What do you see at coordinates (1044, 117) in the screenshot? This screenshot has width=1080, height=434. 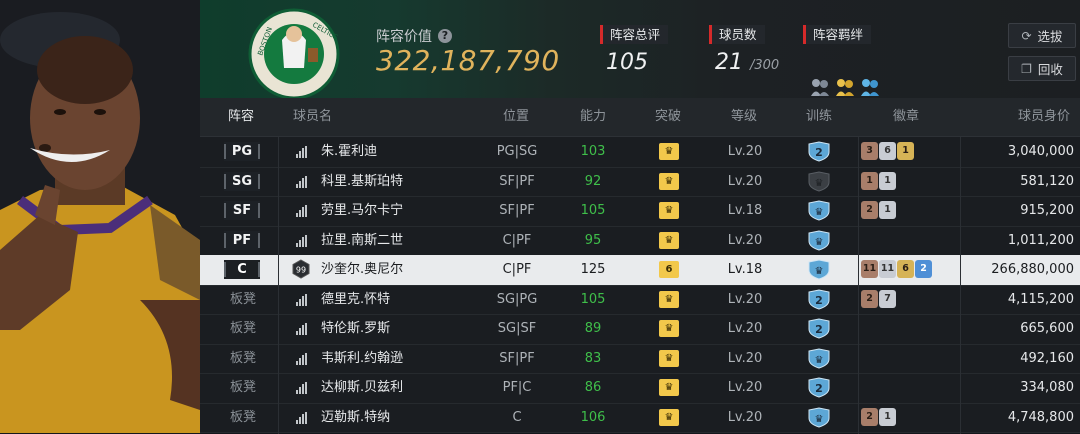 I see `col-price: 球员身价` at bounding box center [1044, 117].